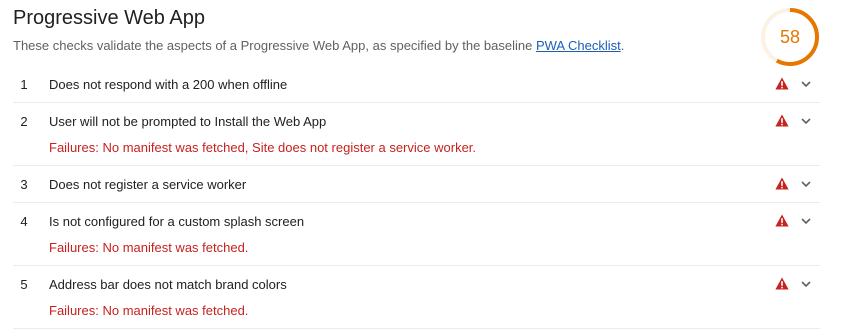  What do you see at coordinates (24, 84) in the screenshot?
I see `audit-index: 1` at bounding box center [24, 84].